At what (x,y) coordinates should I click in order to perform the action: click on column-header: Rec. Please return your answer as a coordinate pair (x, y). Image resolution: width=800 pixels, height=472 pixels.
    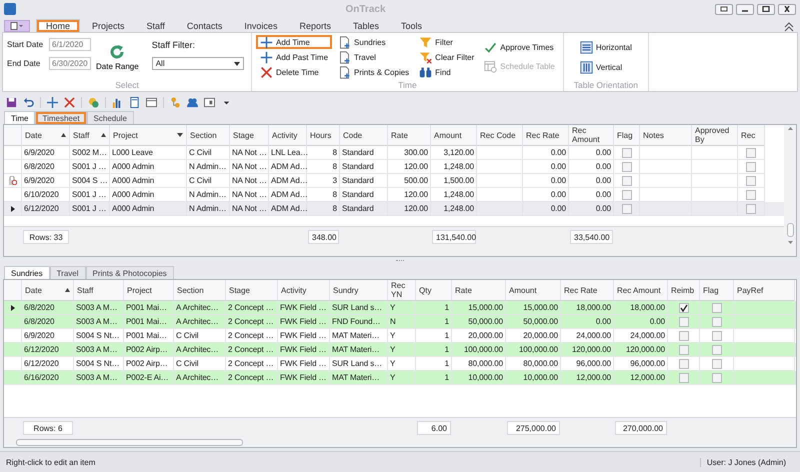
    Looking at the image, I should click on (751, 135).